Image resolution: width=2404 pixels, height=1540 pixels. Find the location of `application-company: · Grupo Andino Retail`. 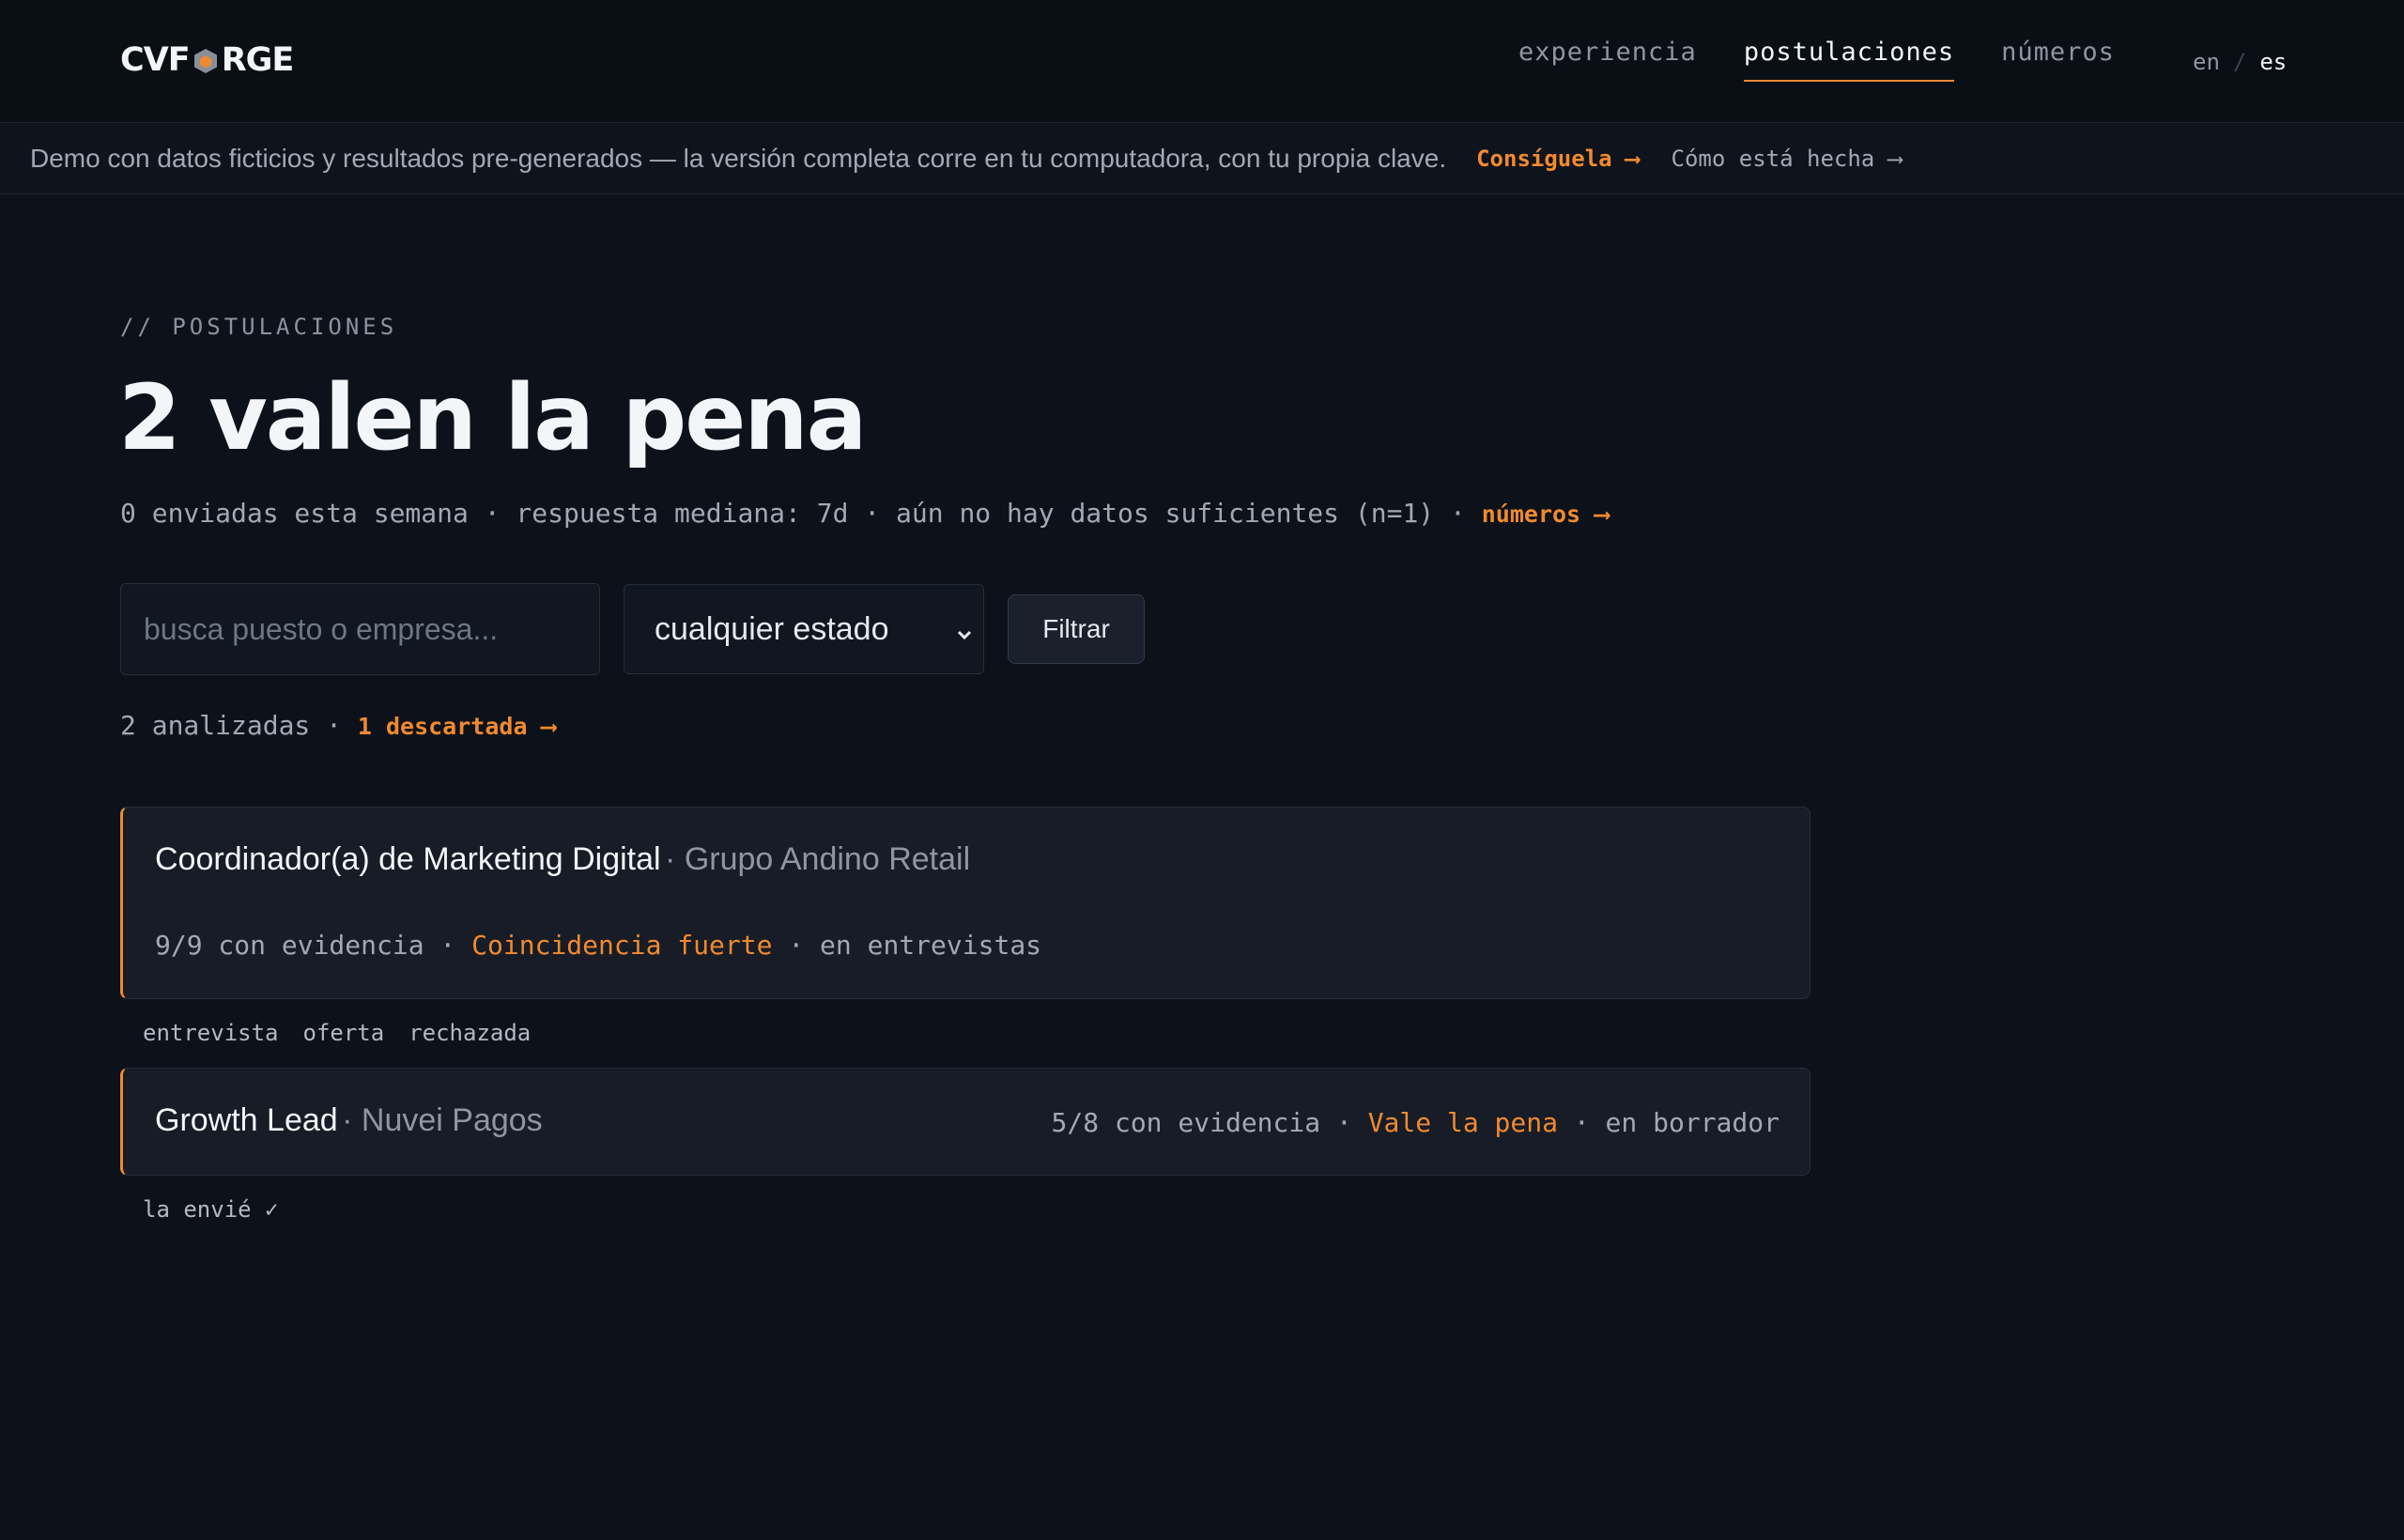

application-company: · Grupo Andino Retail is located at coordinates (818, 859).